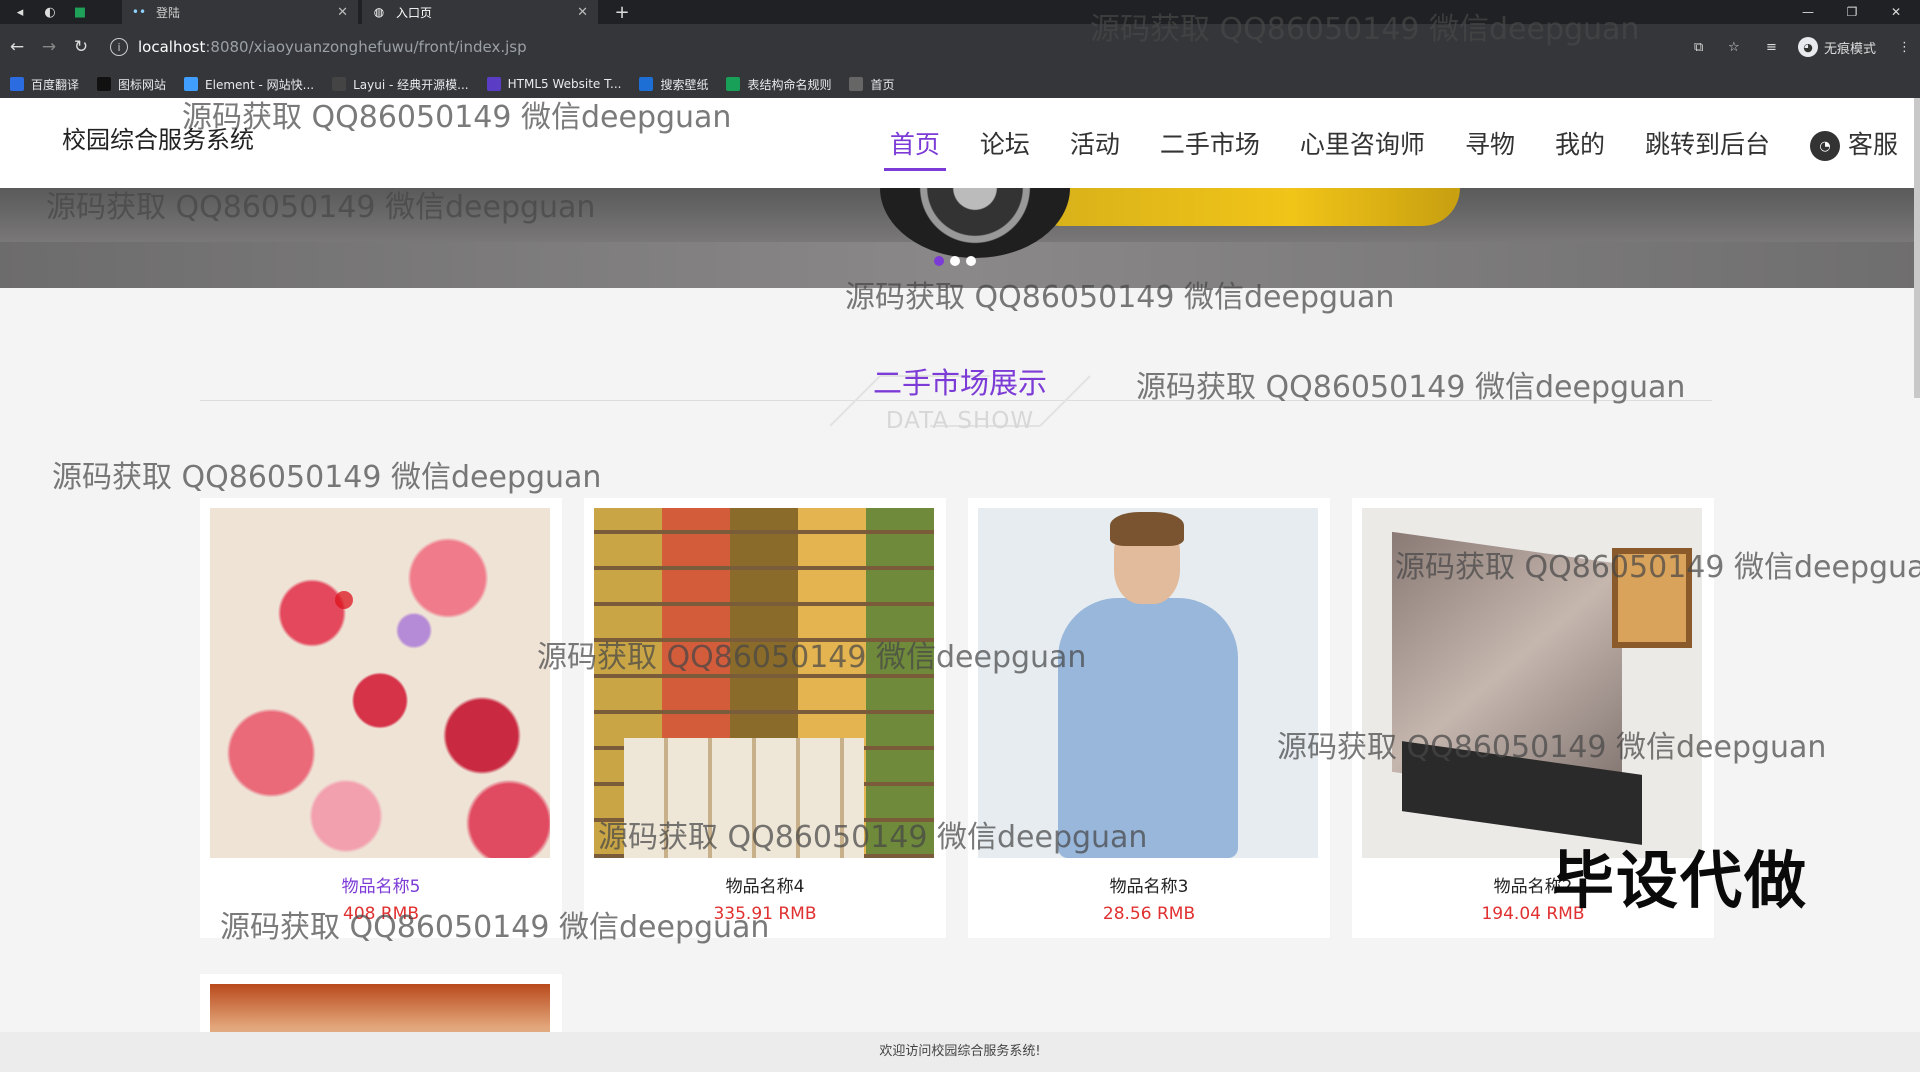 This screenshot has height=1072, width=1920. I want to click on bookmark-label: 图标网站, so click(142, 84).